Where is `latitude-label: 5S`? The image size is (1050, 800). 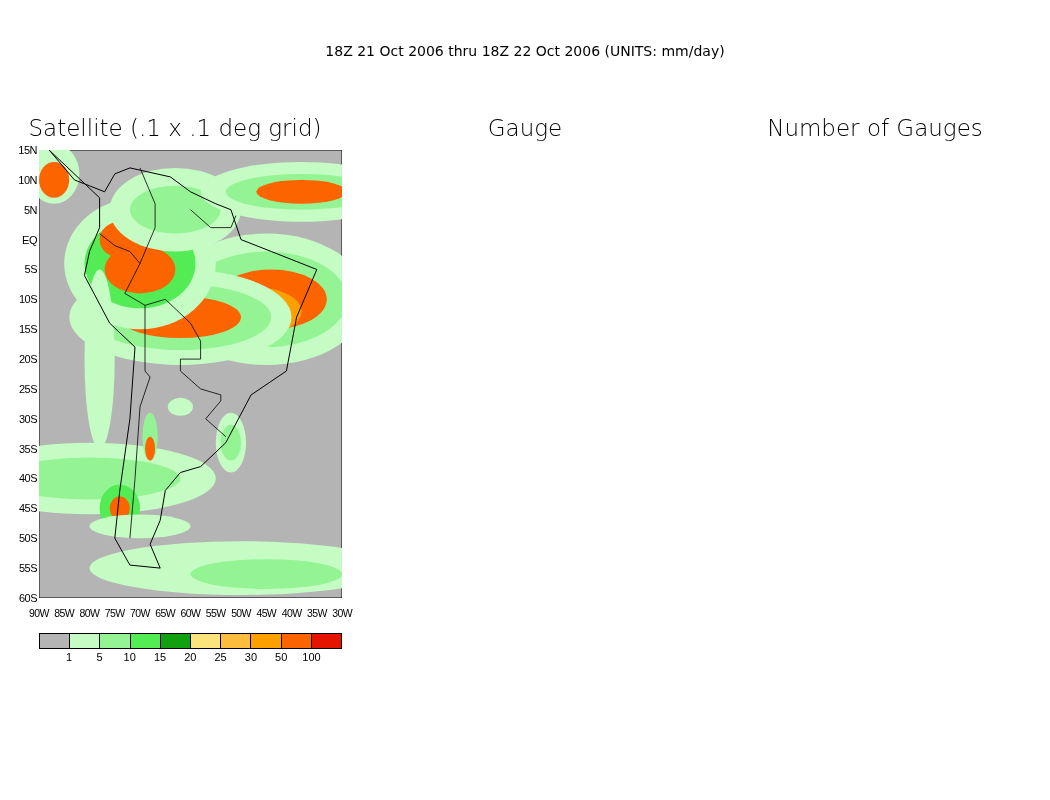
latitude-label: 5S is located at coordinates (30, 269).